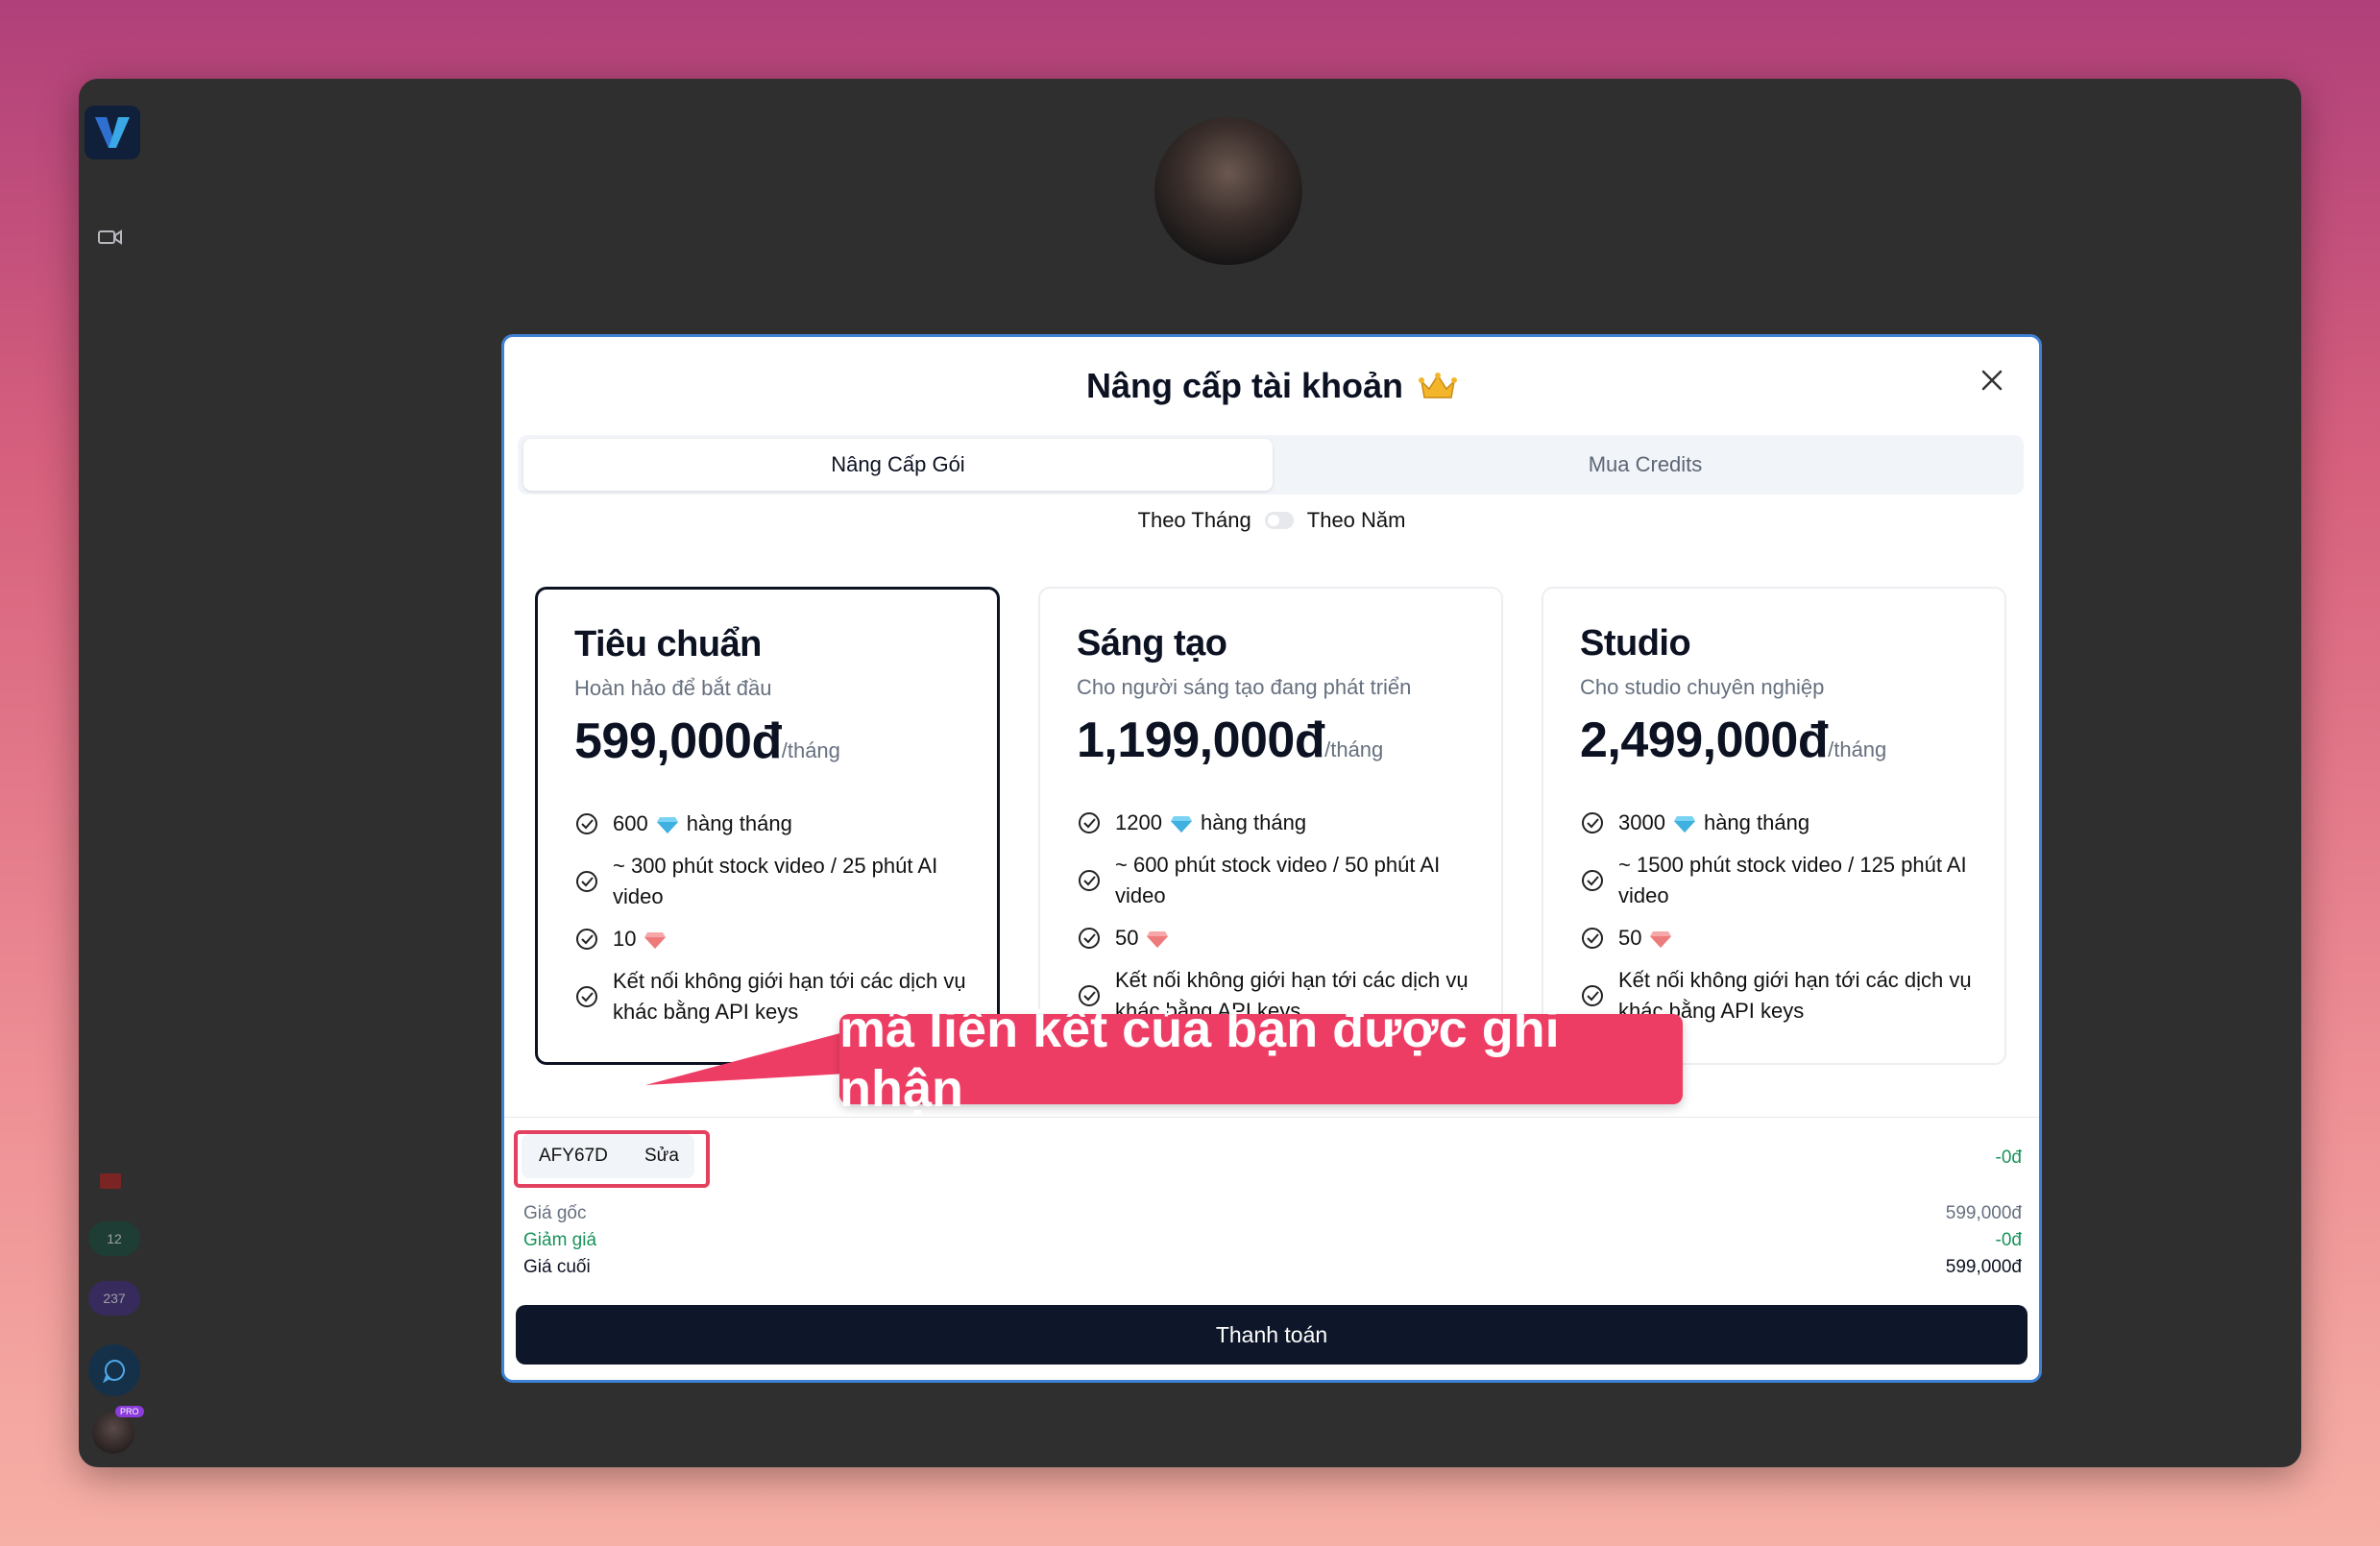 The image size is (2380, 1546). I want to click on annotation-callout: mã liên kết của bạn được ghi nhận, so click(1261, 1059).